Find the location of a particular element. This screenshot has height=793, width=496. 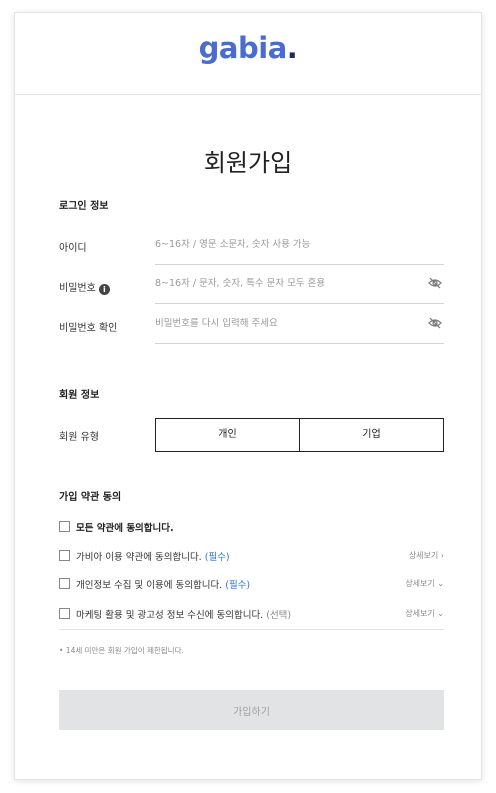

password-field is located at coordinates (299, 284).